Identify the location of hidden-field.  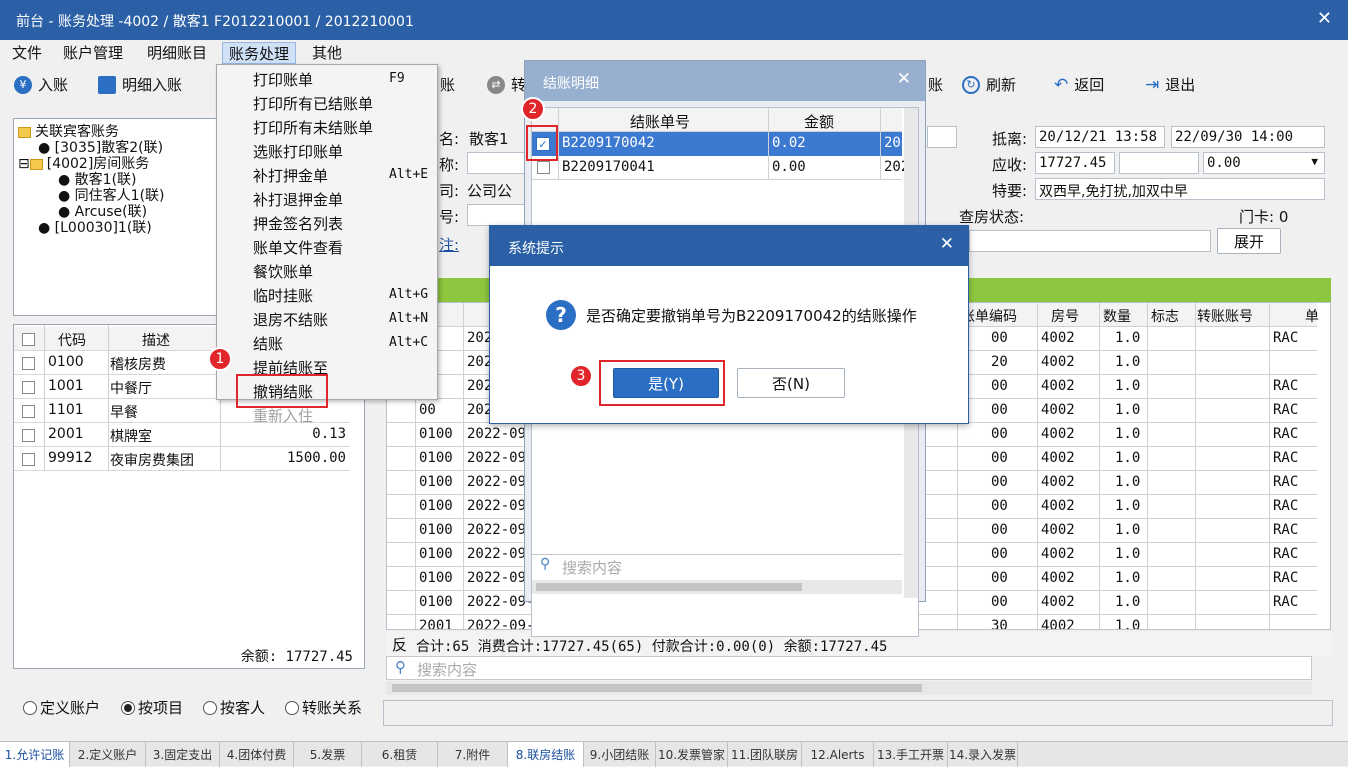
(942, 137).